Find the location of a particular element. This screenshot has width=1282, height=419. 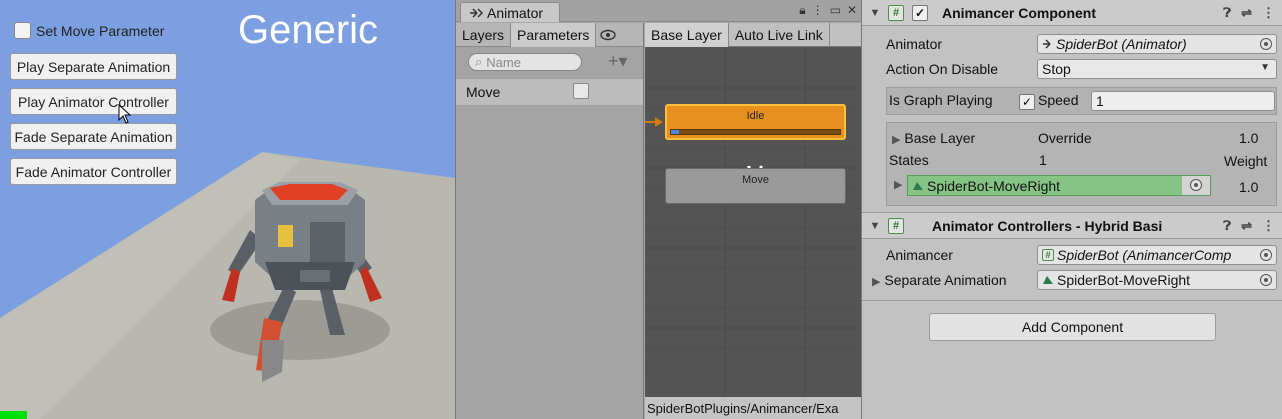

separate-animation-label: Separate Animation is located at coordinates (945, 280).